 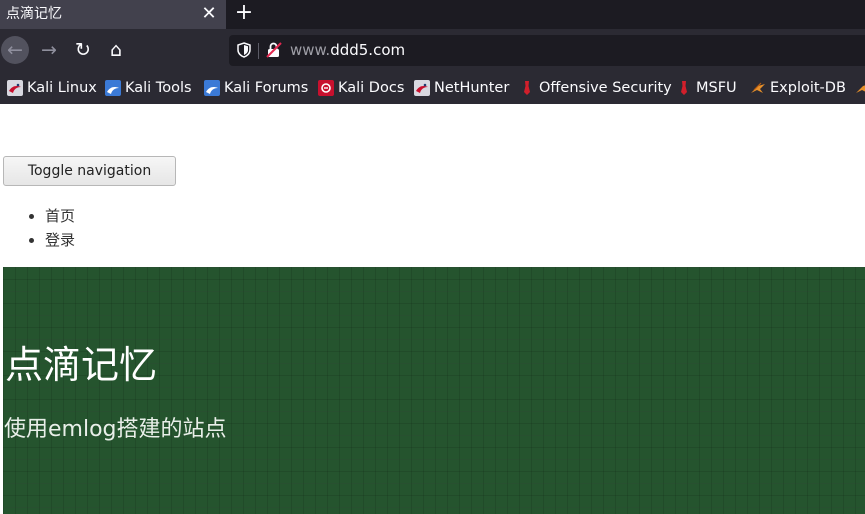 What do you see at coordinates (116, 50) in the screenshot?
I see `home-button: ⌂` at bounding box center [116, 50].